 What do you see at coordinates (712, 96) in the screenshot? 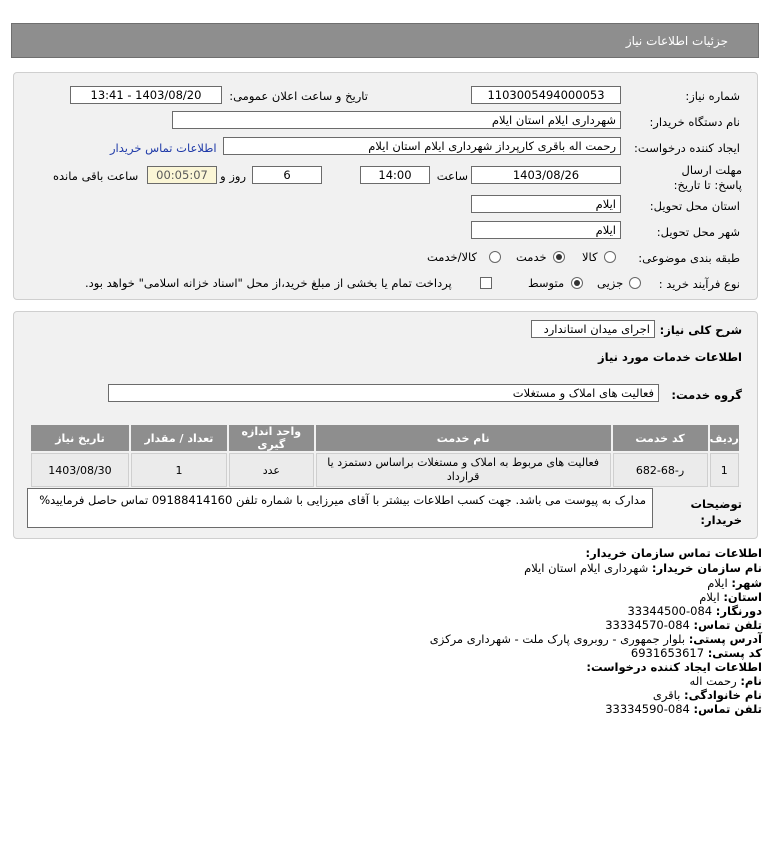
I see `need-number-label: شماره نیاز:` at bounding box center [712, 96].